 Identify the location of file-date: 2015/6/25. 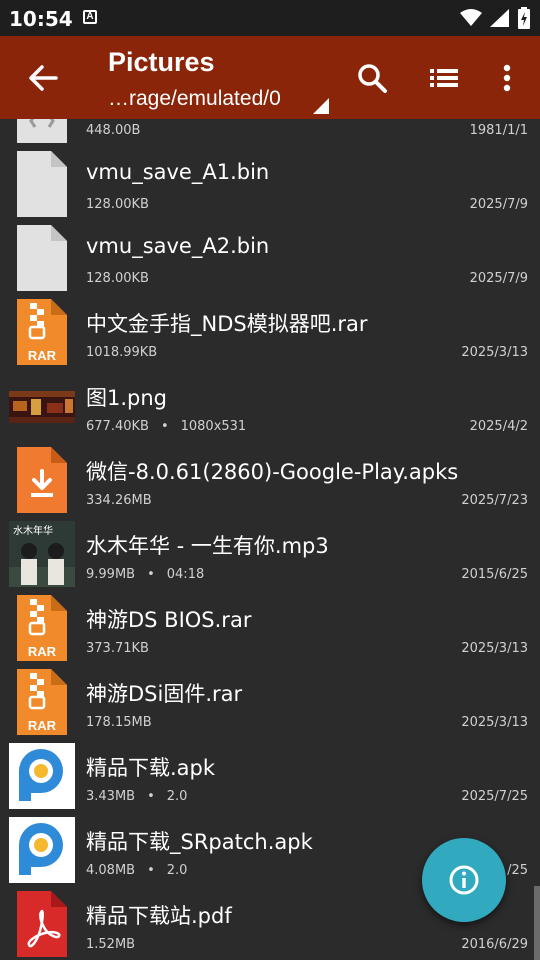
(494, 574).